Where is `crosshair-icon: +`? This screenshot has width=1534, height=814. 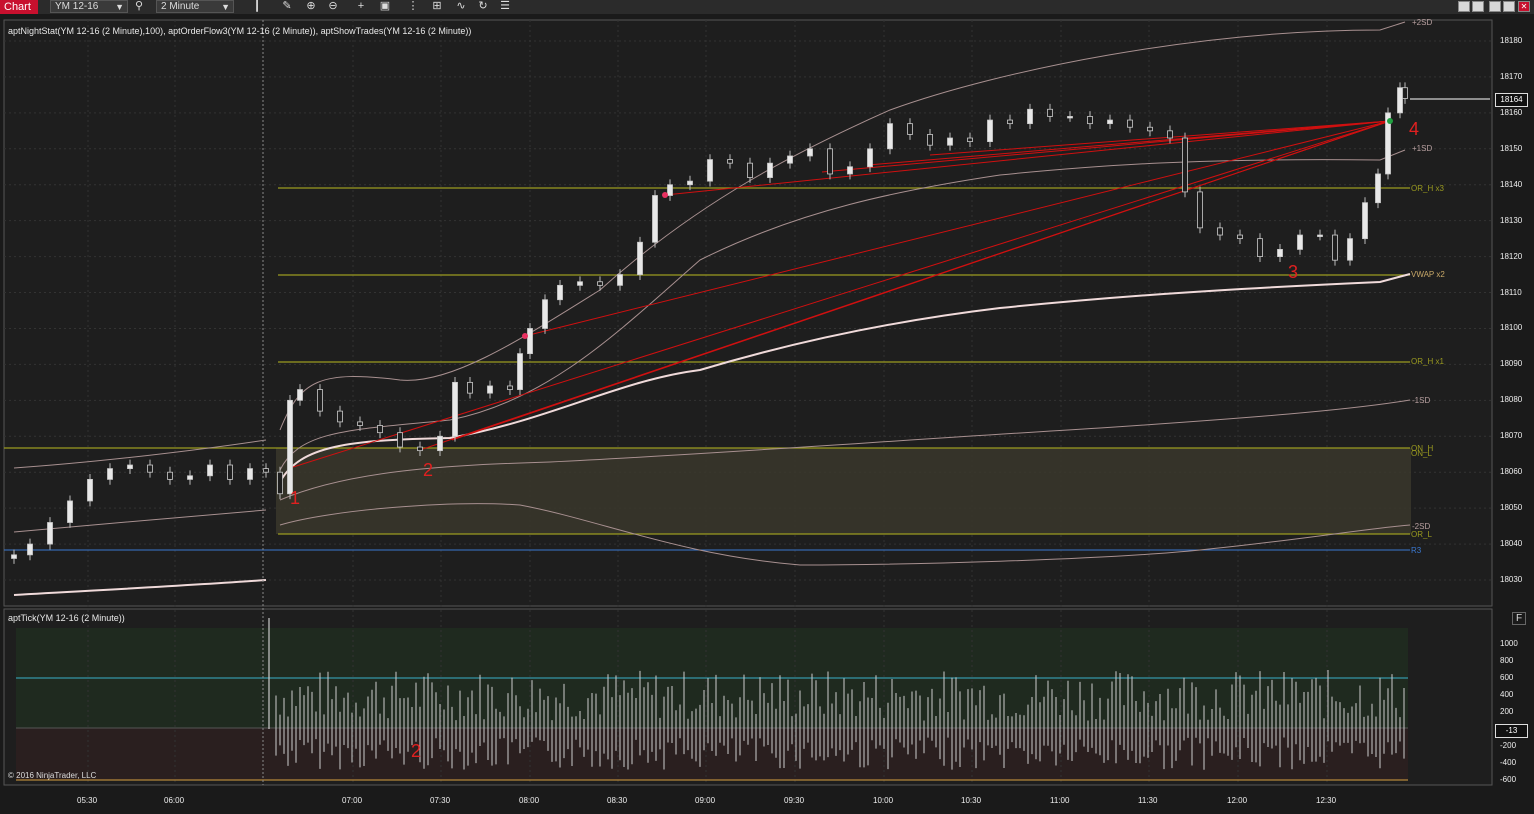
crosshair-icon: + is located at coordinates (361, 6).